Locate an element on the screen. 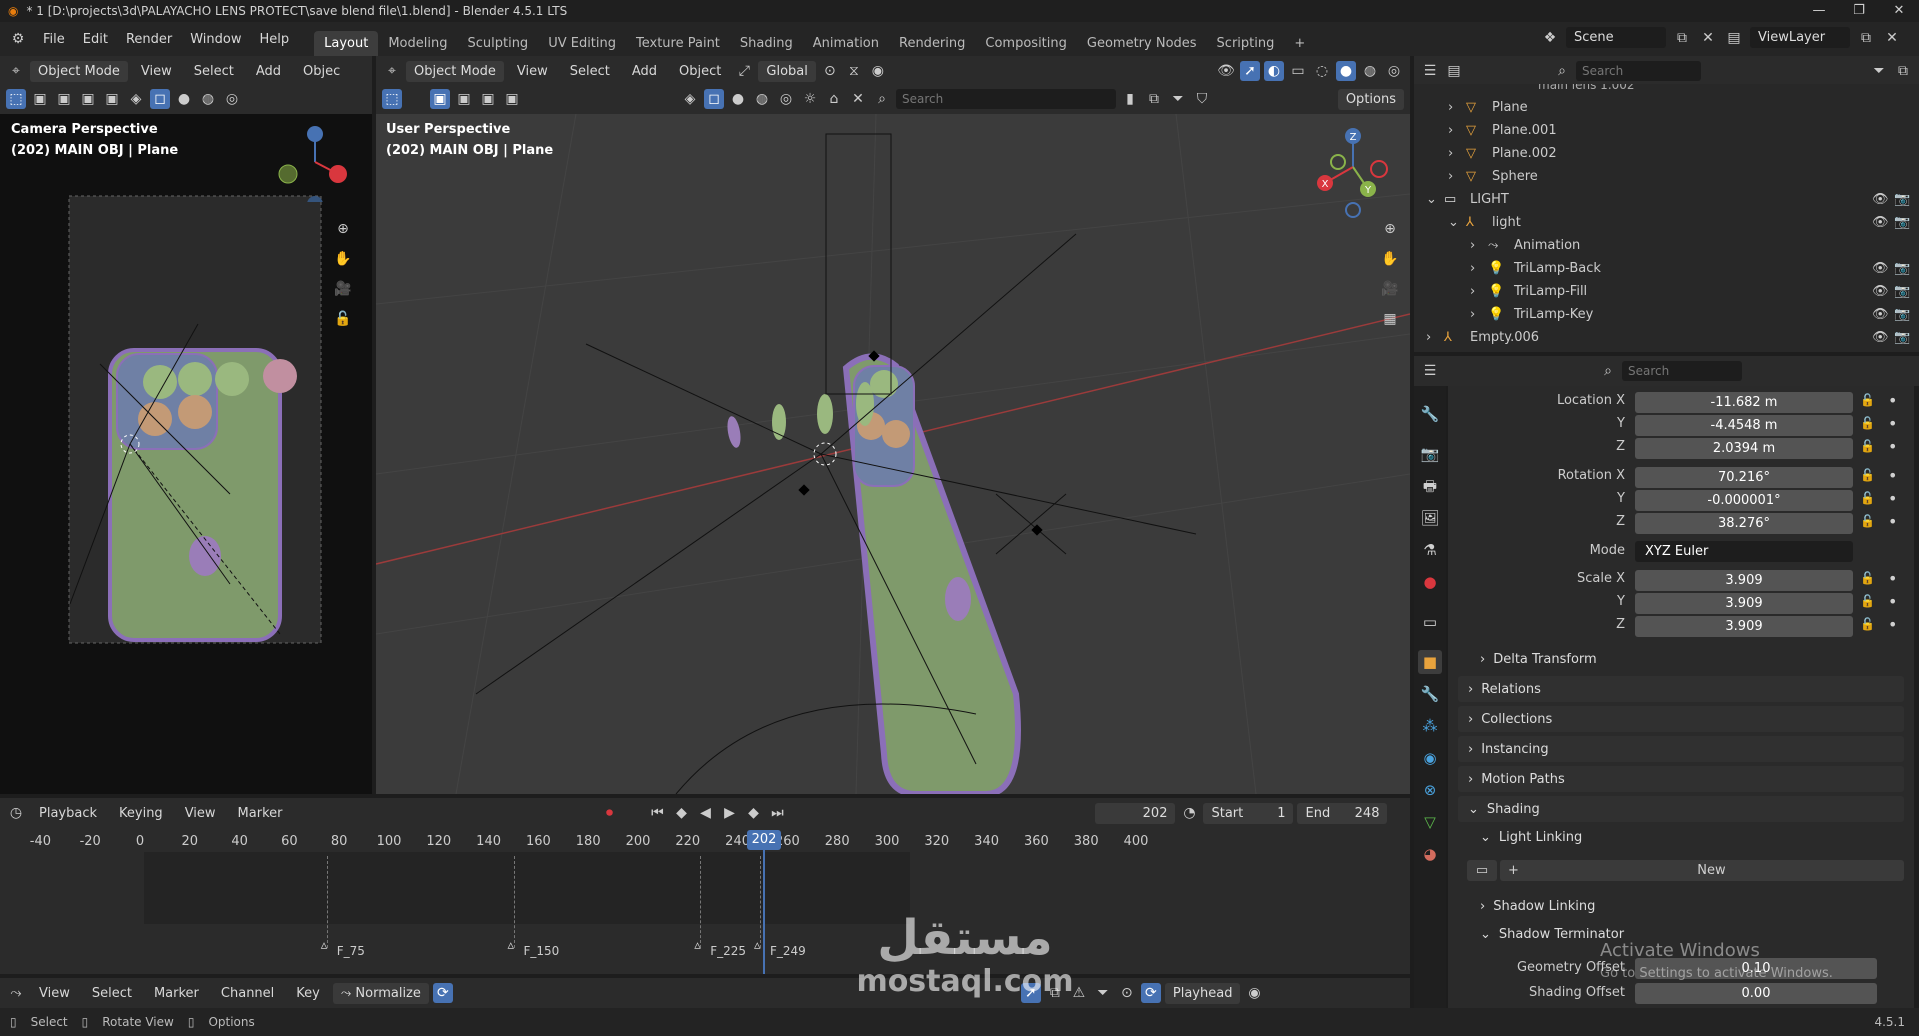 This screenshot has width=1919, height=1036. material-tab-icon: ◕ is located at coordinates (1430, 854).